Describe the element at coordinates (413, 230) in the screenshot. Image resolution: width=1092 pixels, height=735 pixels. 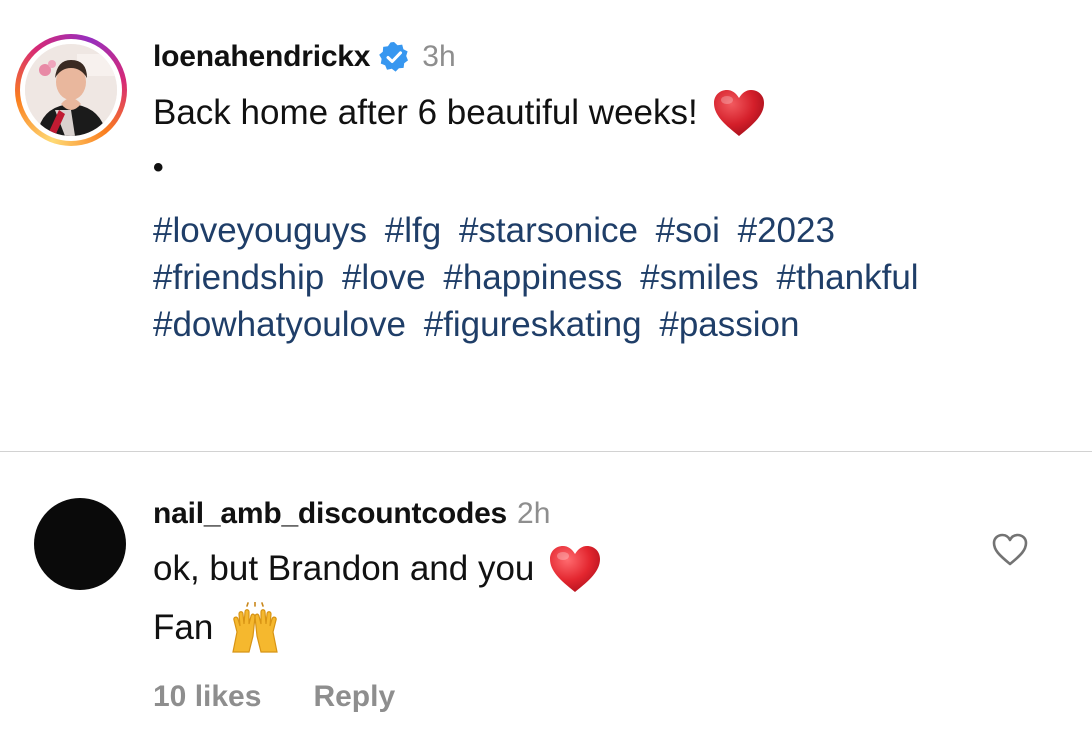
I see `hashtag-link: #lfg` at that location.